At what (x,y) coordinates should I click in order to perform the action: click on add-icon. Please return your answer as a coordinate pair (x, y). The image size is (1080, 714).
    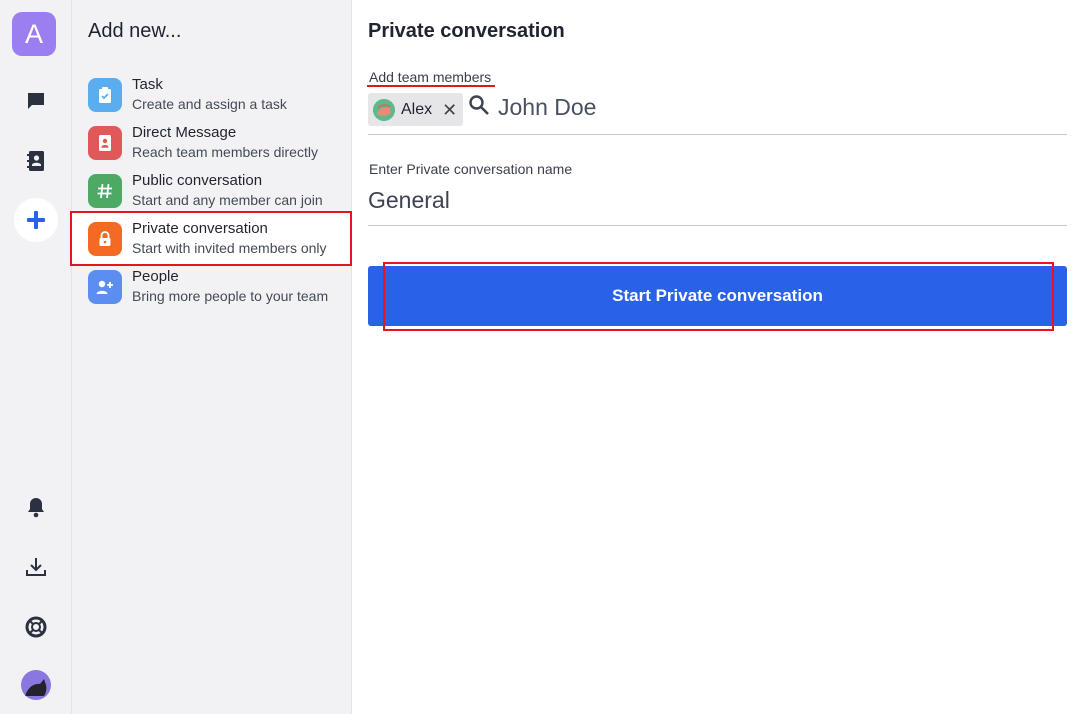
    Looking at the image, I should click on (36, 220).